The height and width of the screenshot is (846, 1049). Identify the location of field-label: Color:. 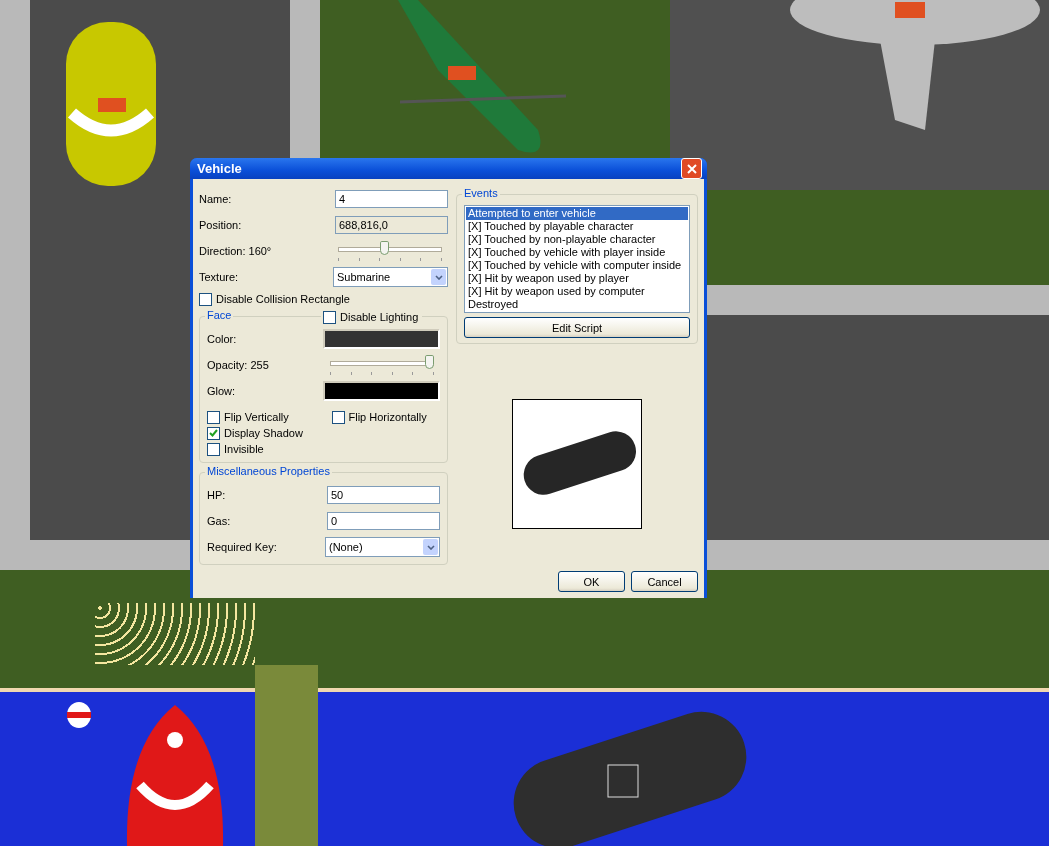
(222, 339).